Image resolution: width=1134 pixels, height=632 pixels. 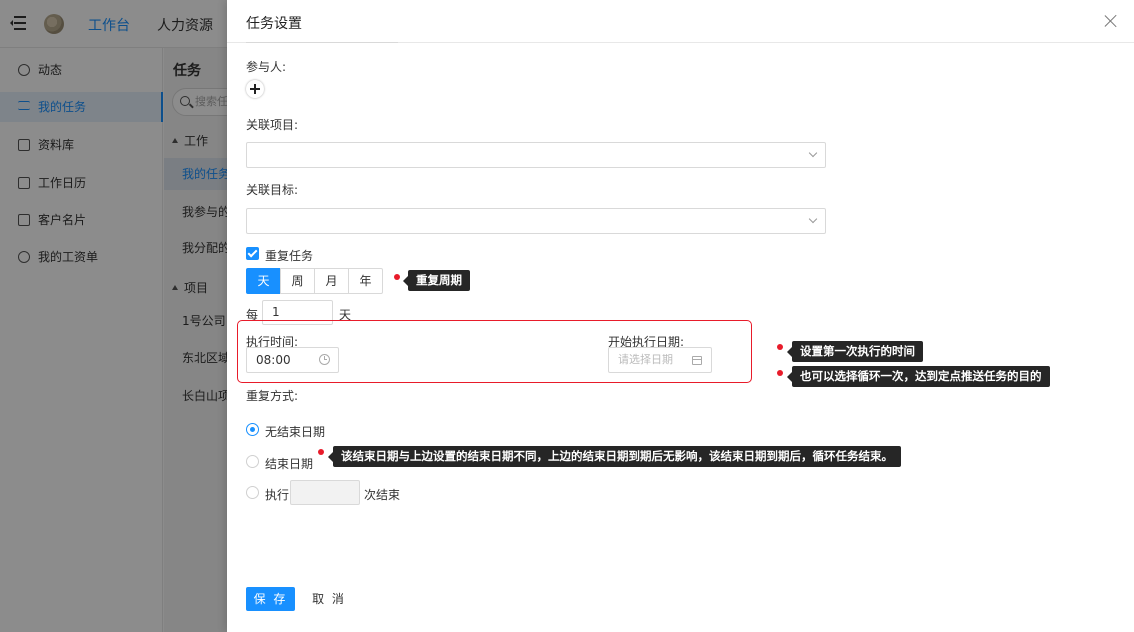 What do you see at coordinates (331, 281) in the screenshot?
I see `period-month-button: 月` at bounding box center [331, 281].